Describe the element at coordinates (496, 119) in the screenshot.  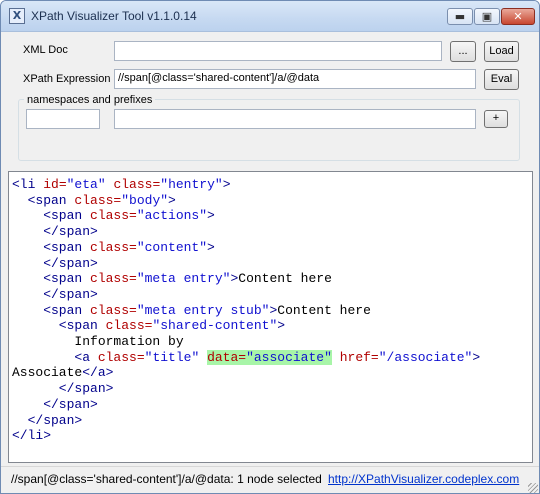
I see `add-namespace-button: +` at that location.